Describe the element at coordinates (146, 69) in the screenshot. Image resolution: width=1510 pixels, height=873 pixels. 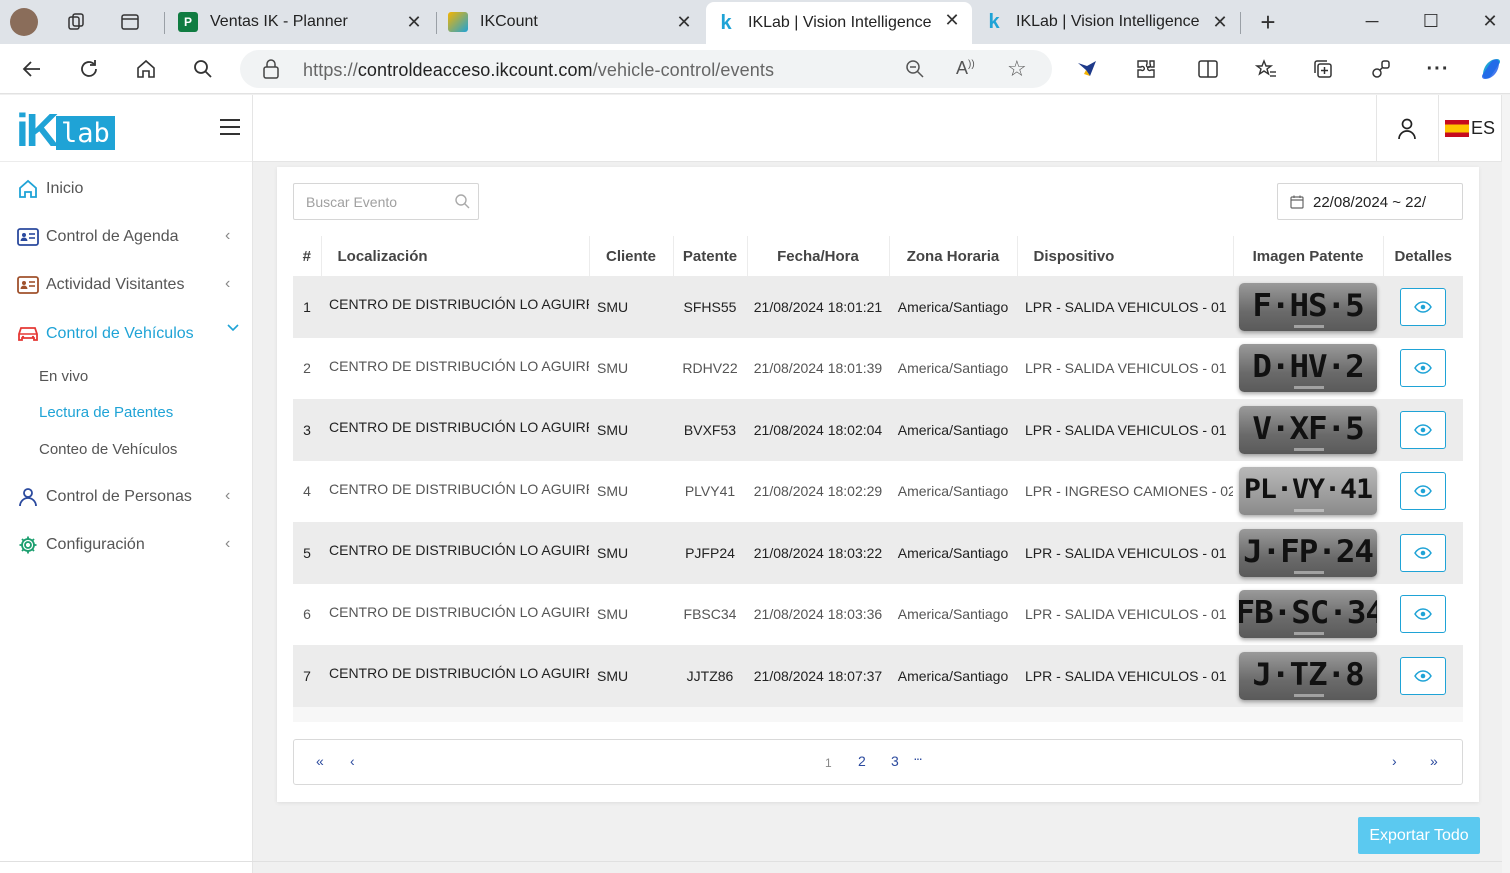
I see `home-icon` at that location.